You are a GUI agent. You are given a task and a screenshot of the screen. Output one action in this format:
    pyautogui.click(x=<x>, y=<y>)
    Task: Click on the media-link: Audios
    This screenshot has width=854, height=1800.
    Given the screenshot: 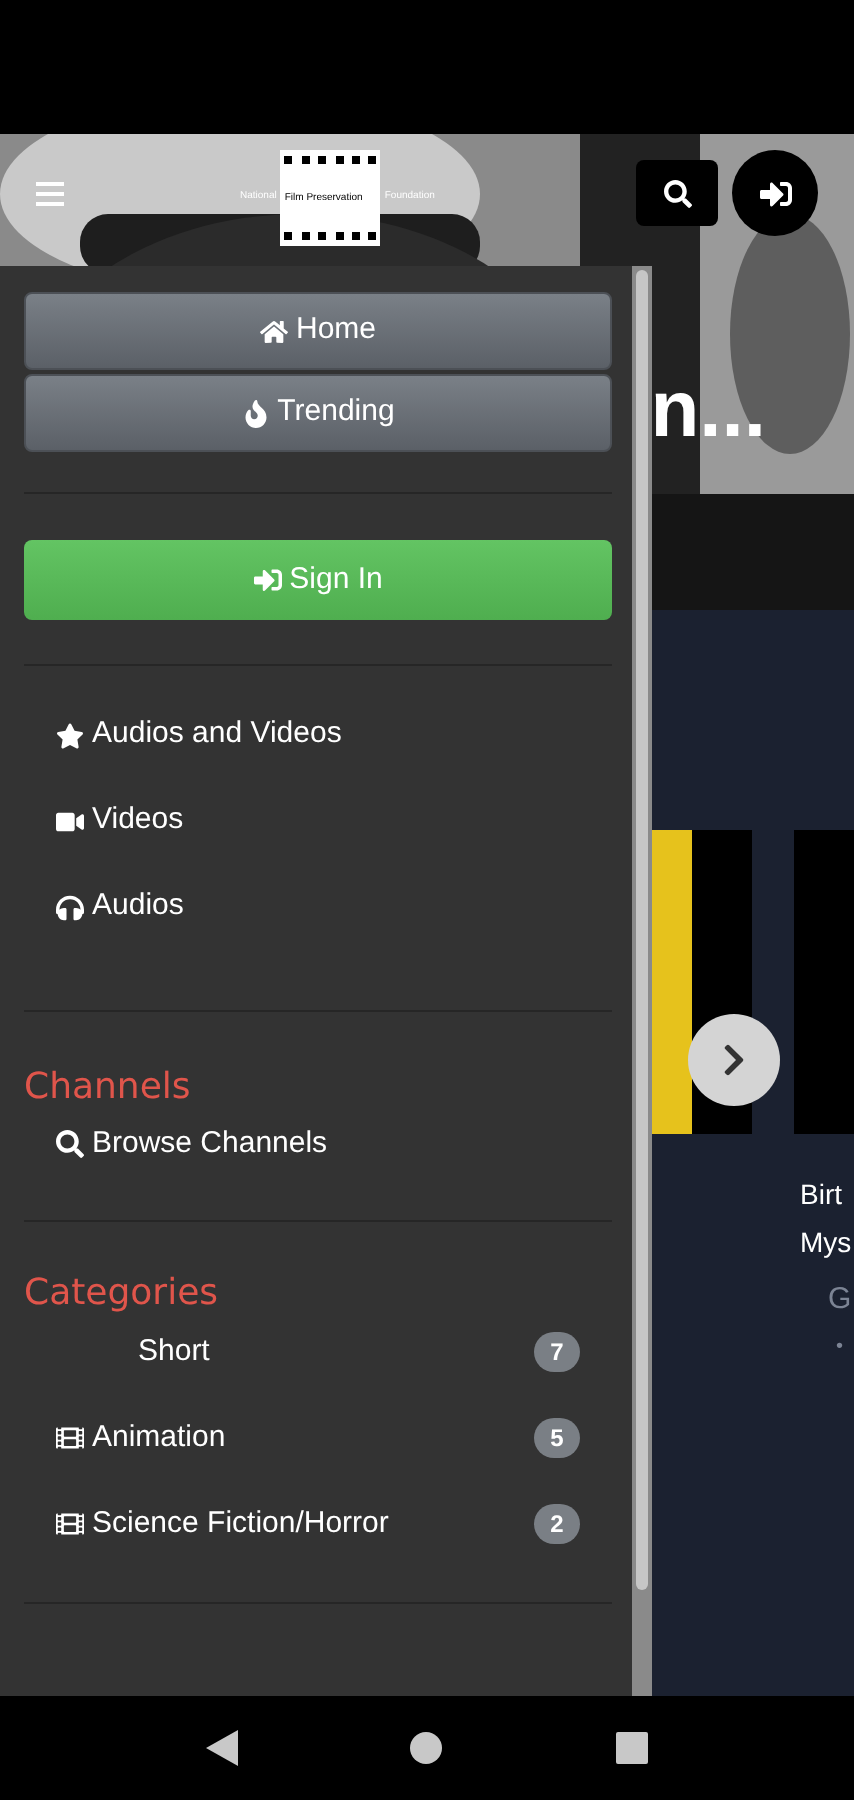 What is the action you would take?
    pyautogui.click(x=334, y=907)
    